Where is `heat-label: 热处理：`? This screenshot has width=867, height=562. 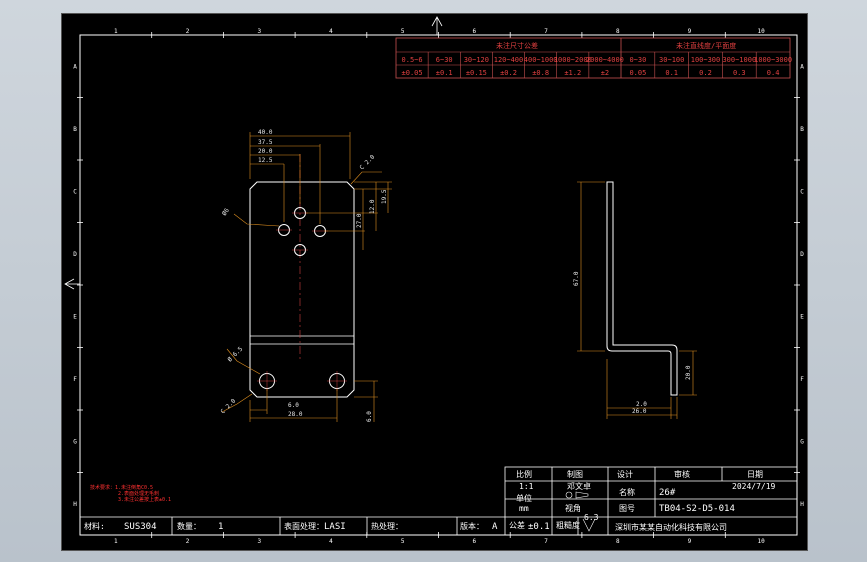 heat-label: 热处理： is located at coordinates (387, 526).